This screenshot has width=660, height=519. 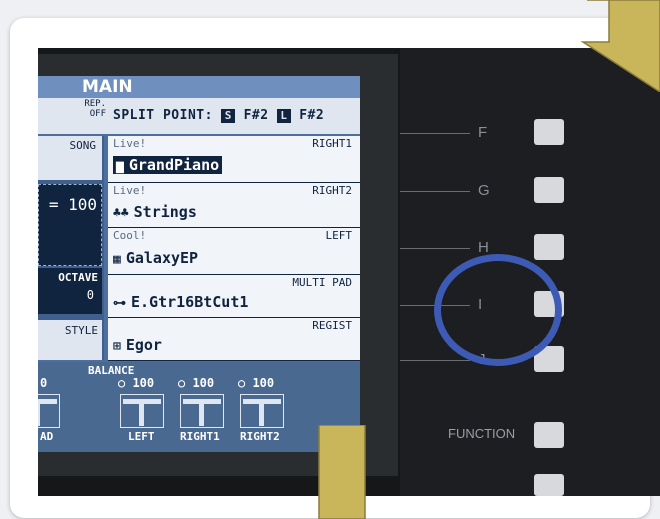 I want to click on strings-icon: ♣♣, so click(x=121, y=213).